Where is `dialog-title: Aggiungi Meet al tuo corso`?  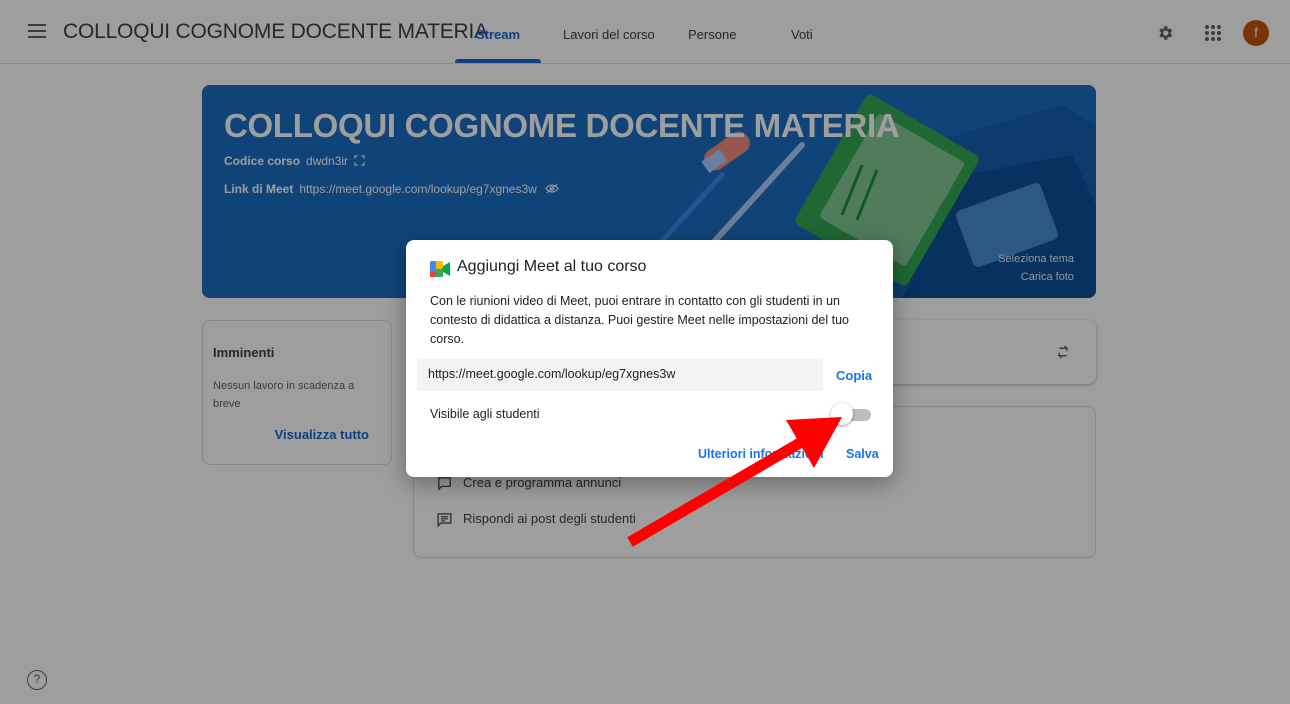 dialog-title: Aggiungi Meet al tuo corso is located at coordinates (552, 266).